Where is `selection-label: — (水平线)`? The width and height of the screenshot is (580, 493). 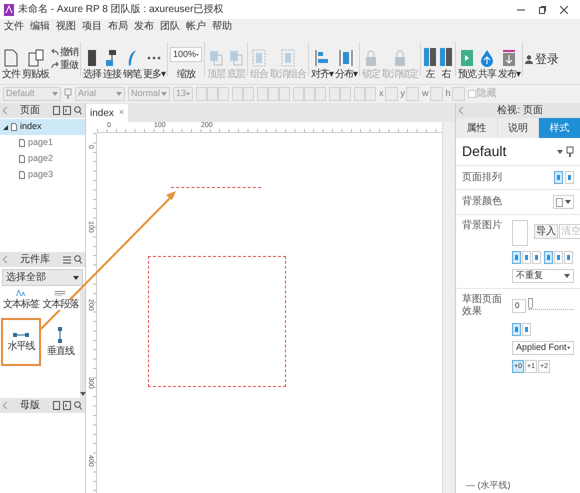
selection-label: — (水平线) is located at coordinates (488, 485).